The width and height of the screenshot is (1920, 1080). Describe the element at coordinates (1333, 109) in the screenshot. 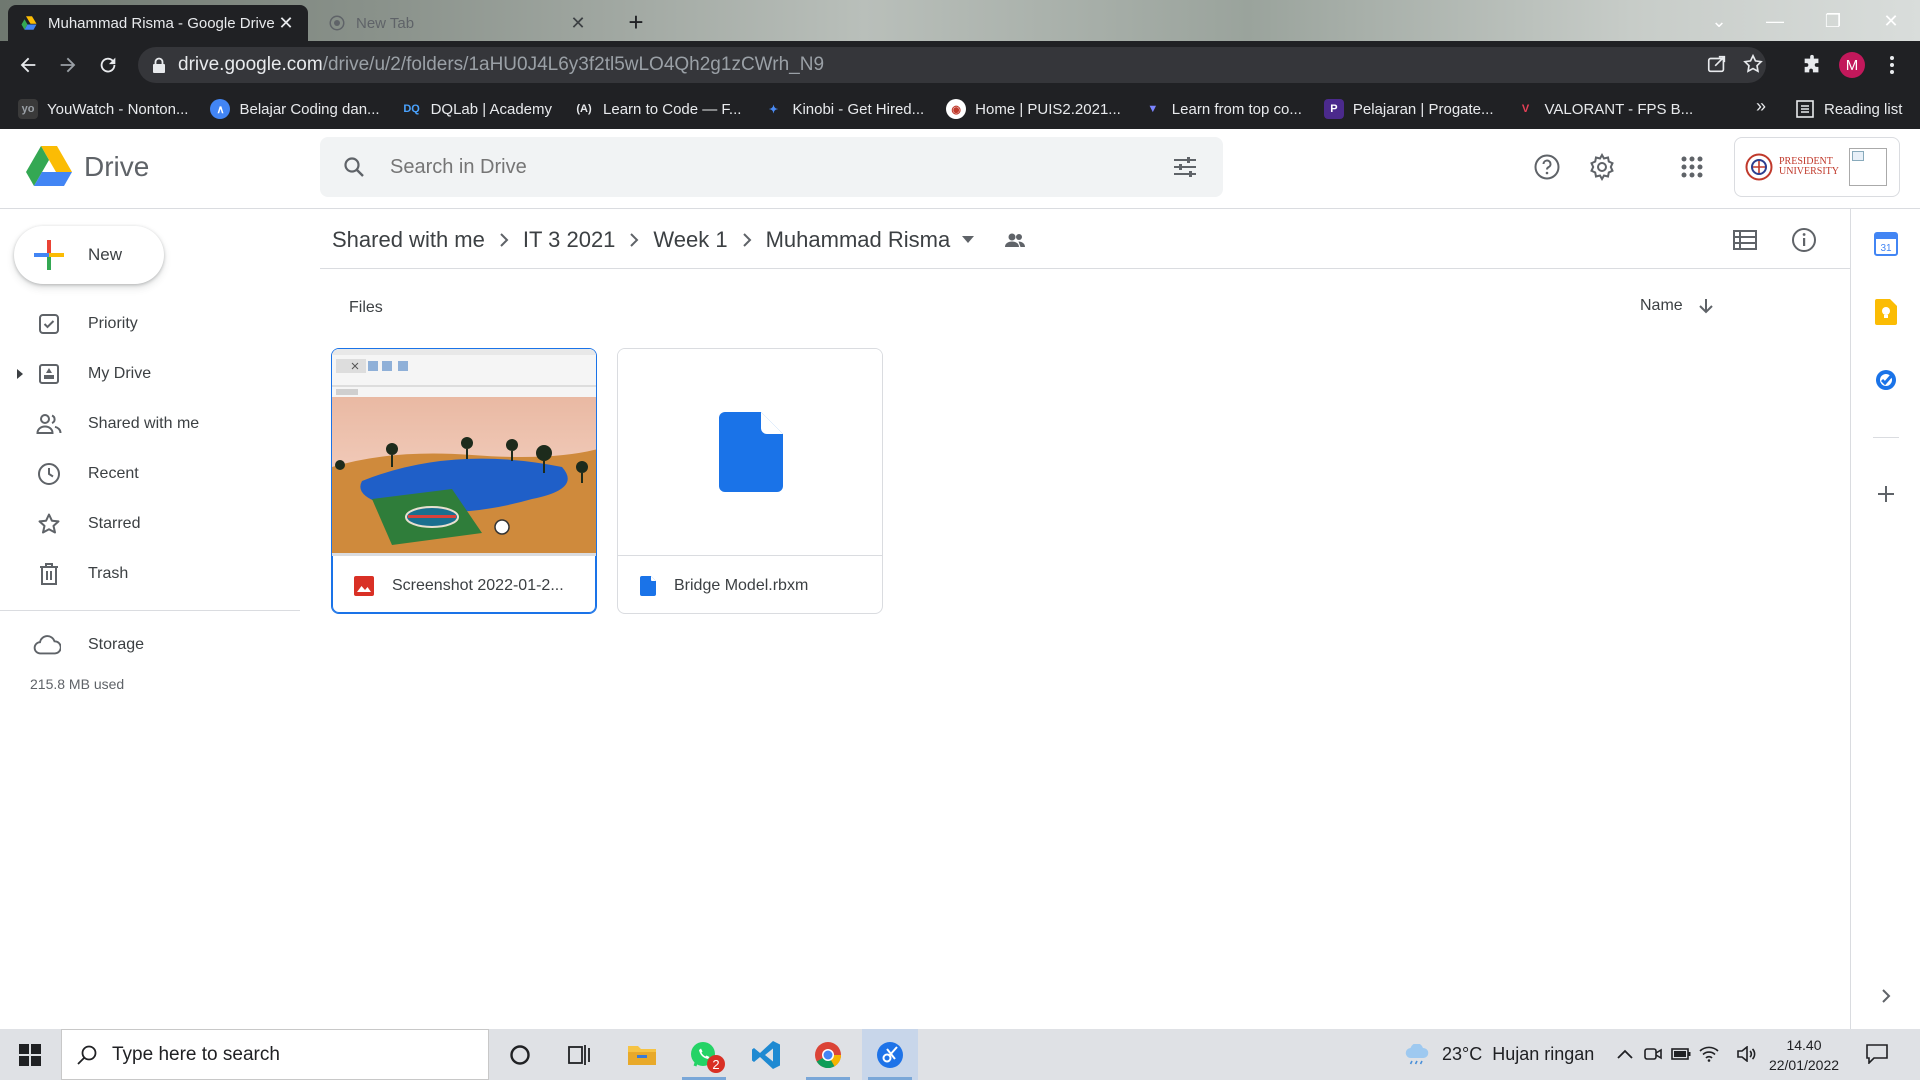

I see `progate-icon: P` at that location.